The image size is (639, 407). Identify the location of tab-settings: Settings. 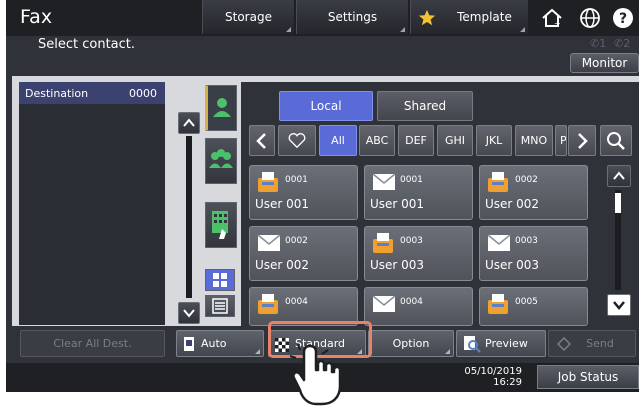
(352, 17).